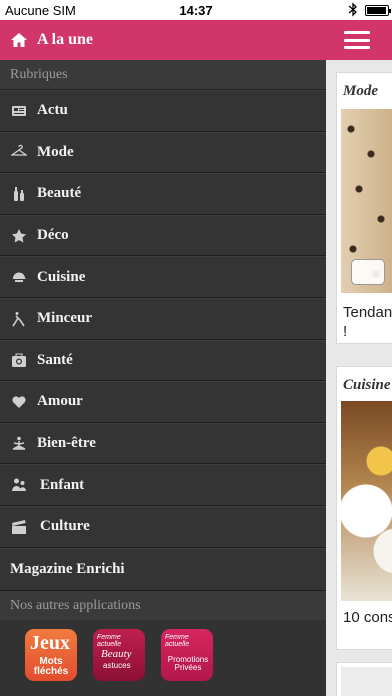 This screenshot has height=696, width=392. I want to click on chef-hat-icon, so click(19, 277).